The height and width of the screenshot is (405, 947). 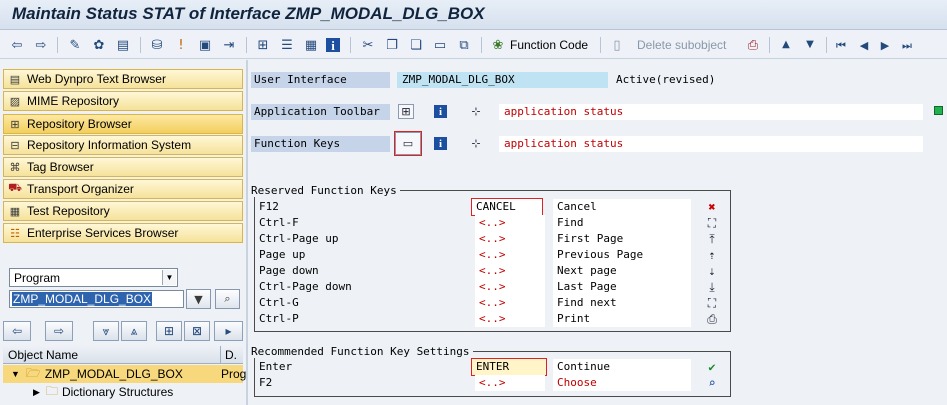 I want to click on copy-icon: ❐, so click(x=392, y=45).